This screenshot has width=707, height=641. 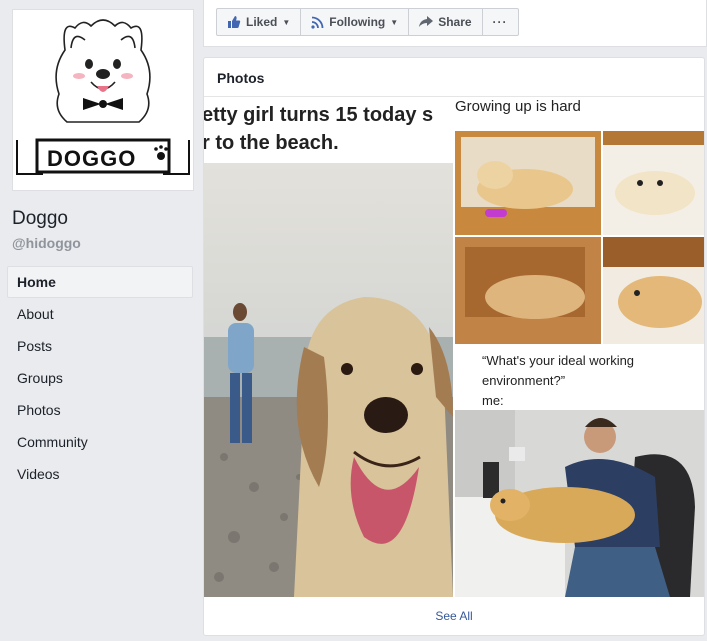 What do you see at coordinates (426, 22) in the screenshot?
I see `share-arrow-icon` at bounding box center [426, 22].